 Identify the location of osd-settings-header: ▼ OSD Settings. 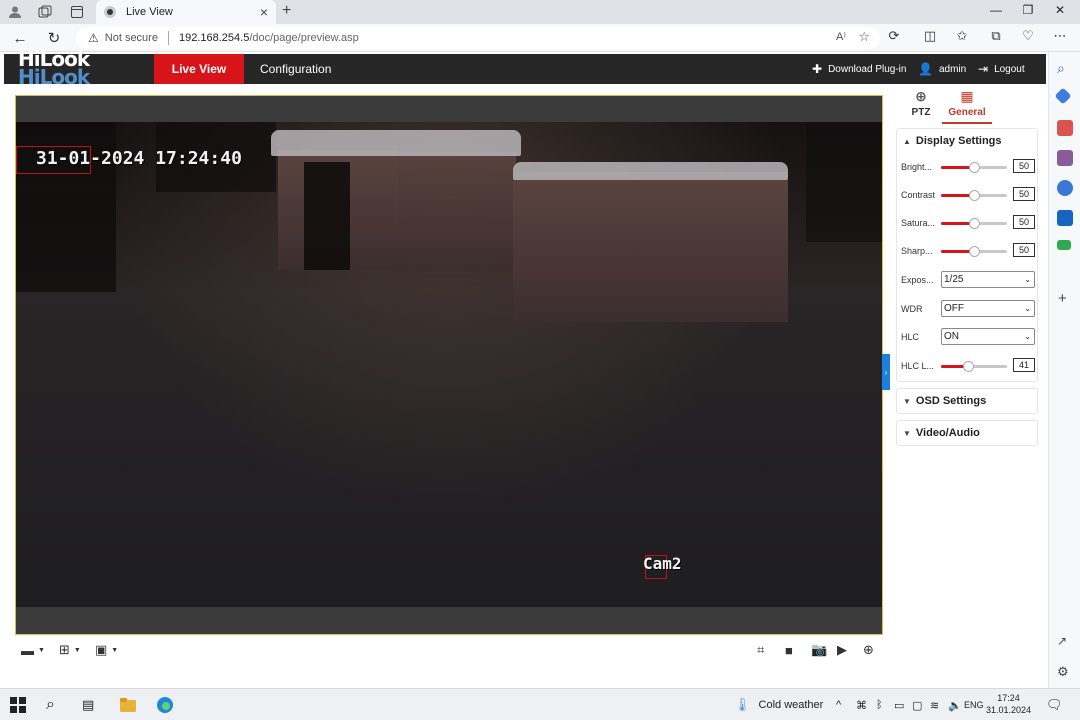
(967, 401).